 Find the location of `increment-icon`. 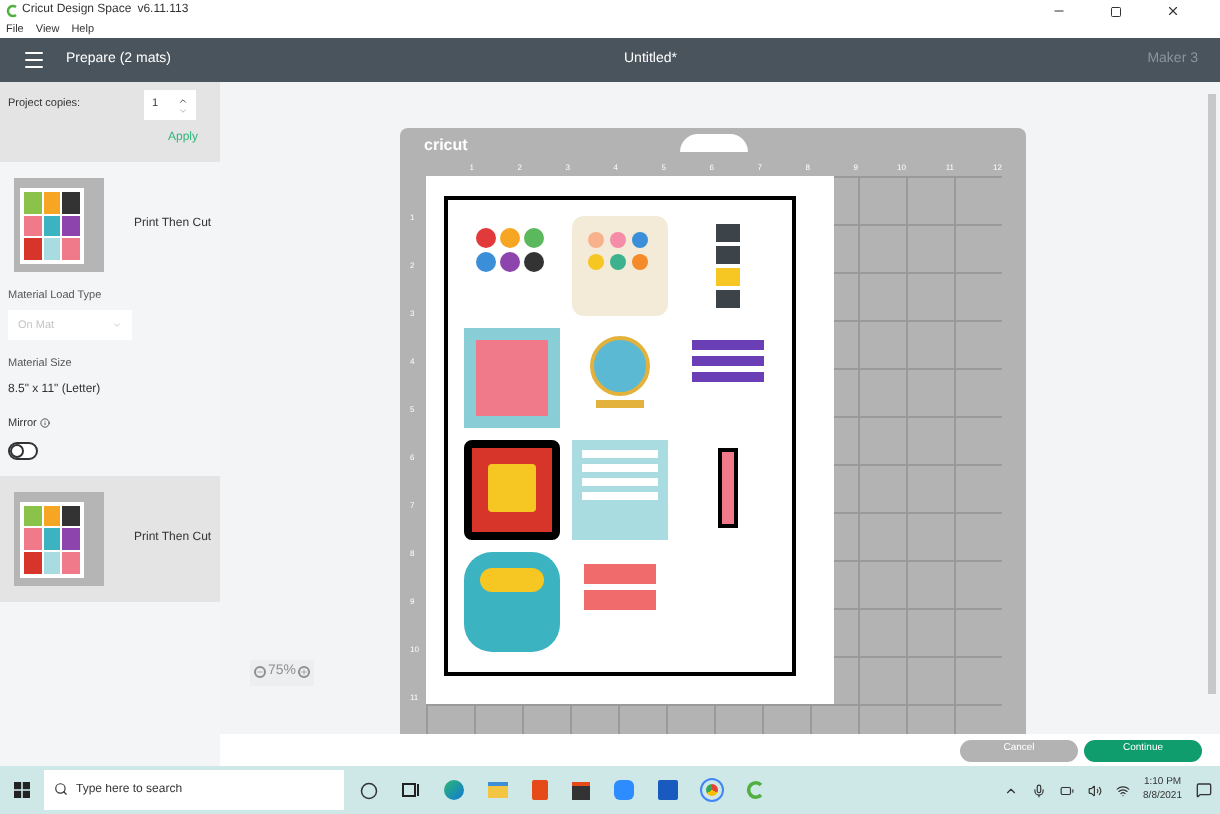

increment-icon is located at coordinates (183, 100).